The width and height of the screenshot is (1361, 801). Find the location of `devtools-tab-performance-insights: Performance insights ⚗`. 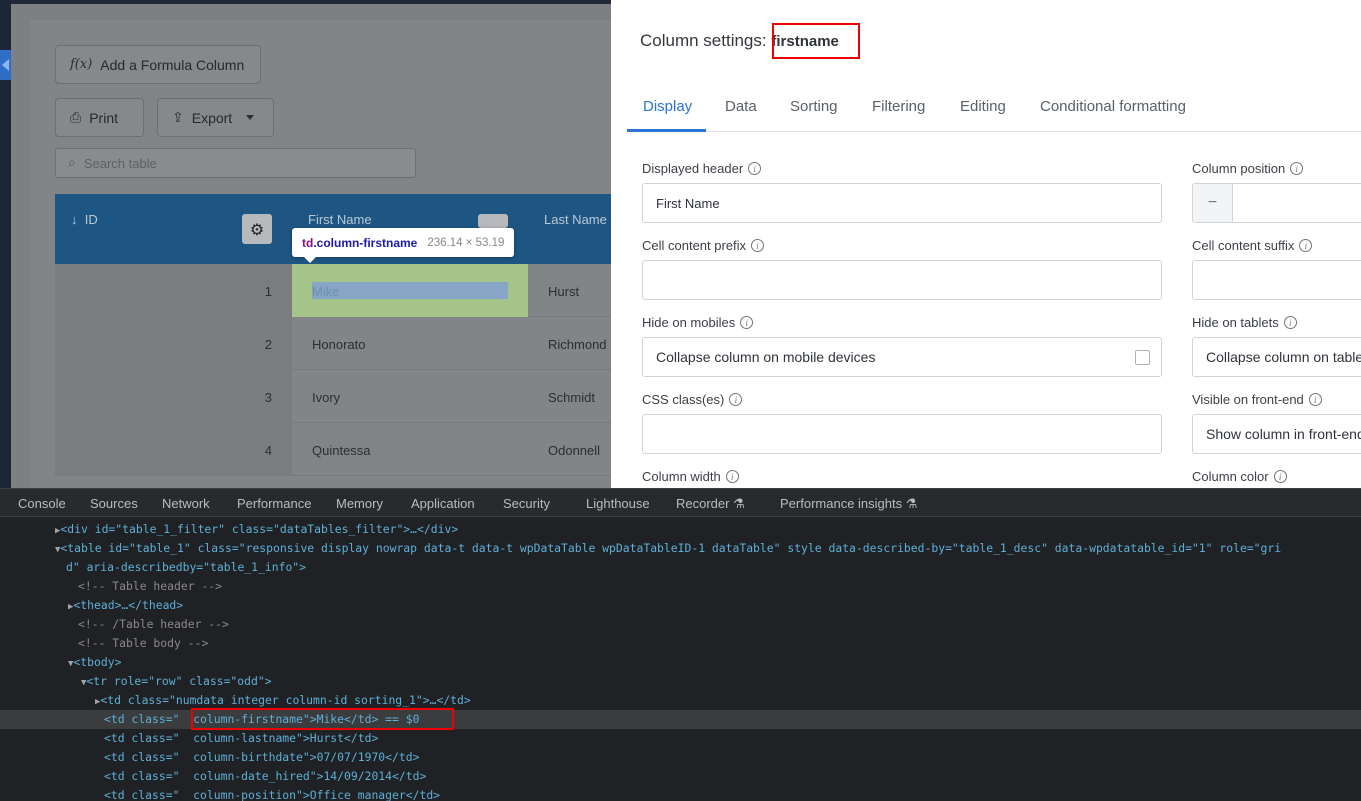

devtools-tab-performance-insights: Performance insights ⚗ is located at coordinates (848, 504).